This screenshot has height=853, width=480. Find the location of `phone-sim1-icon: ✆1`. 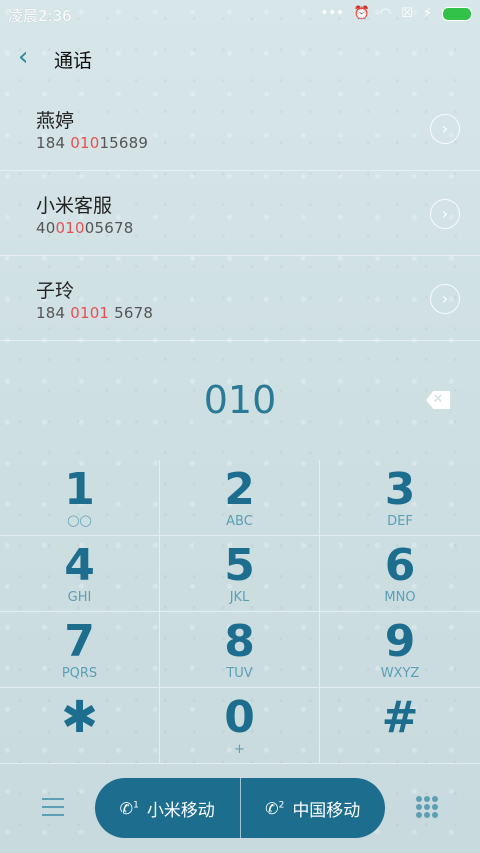

phone-sim1-icon: ✆1 is located at coordinates (129, 808).